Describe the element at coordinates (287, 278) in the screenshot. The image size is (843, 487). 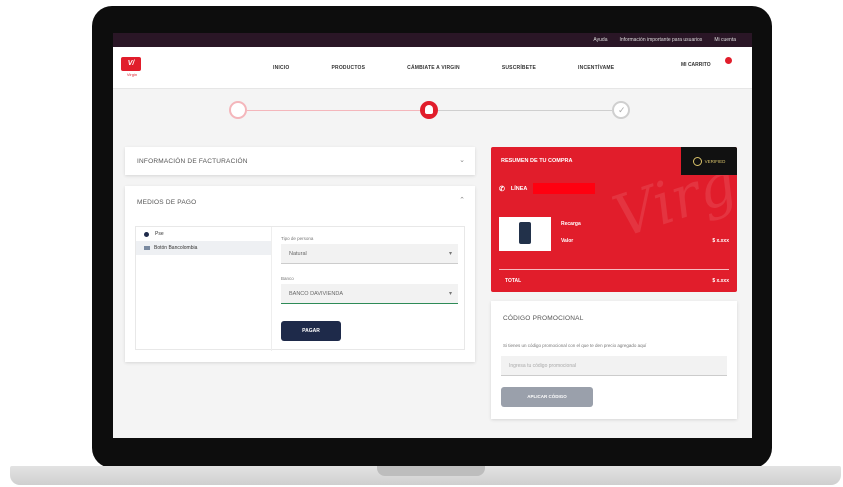
I see `bank-label: Banco` at that location.